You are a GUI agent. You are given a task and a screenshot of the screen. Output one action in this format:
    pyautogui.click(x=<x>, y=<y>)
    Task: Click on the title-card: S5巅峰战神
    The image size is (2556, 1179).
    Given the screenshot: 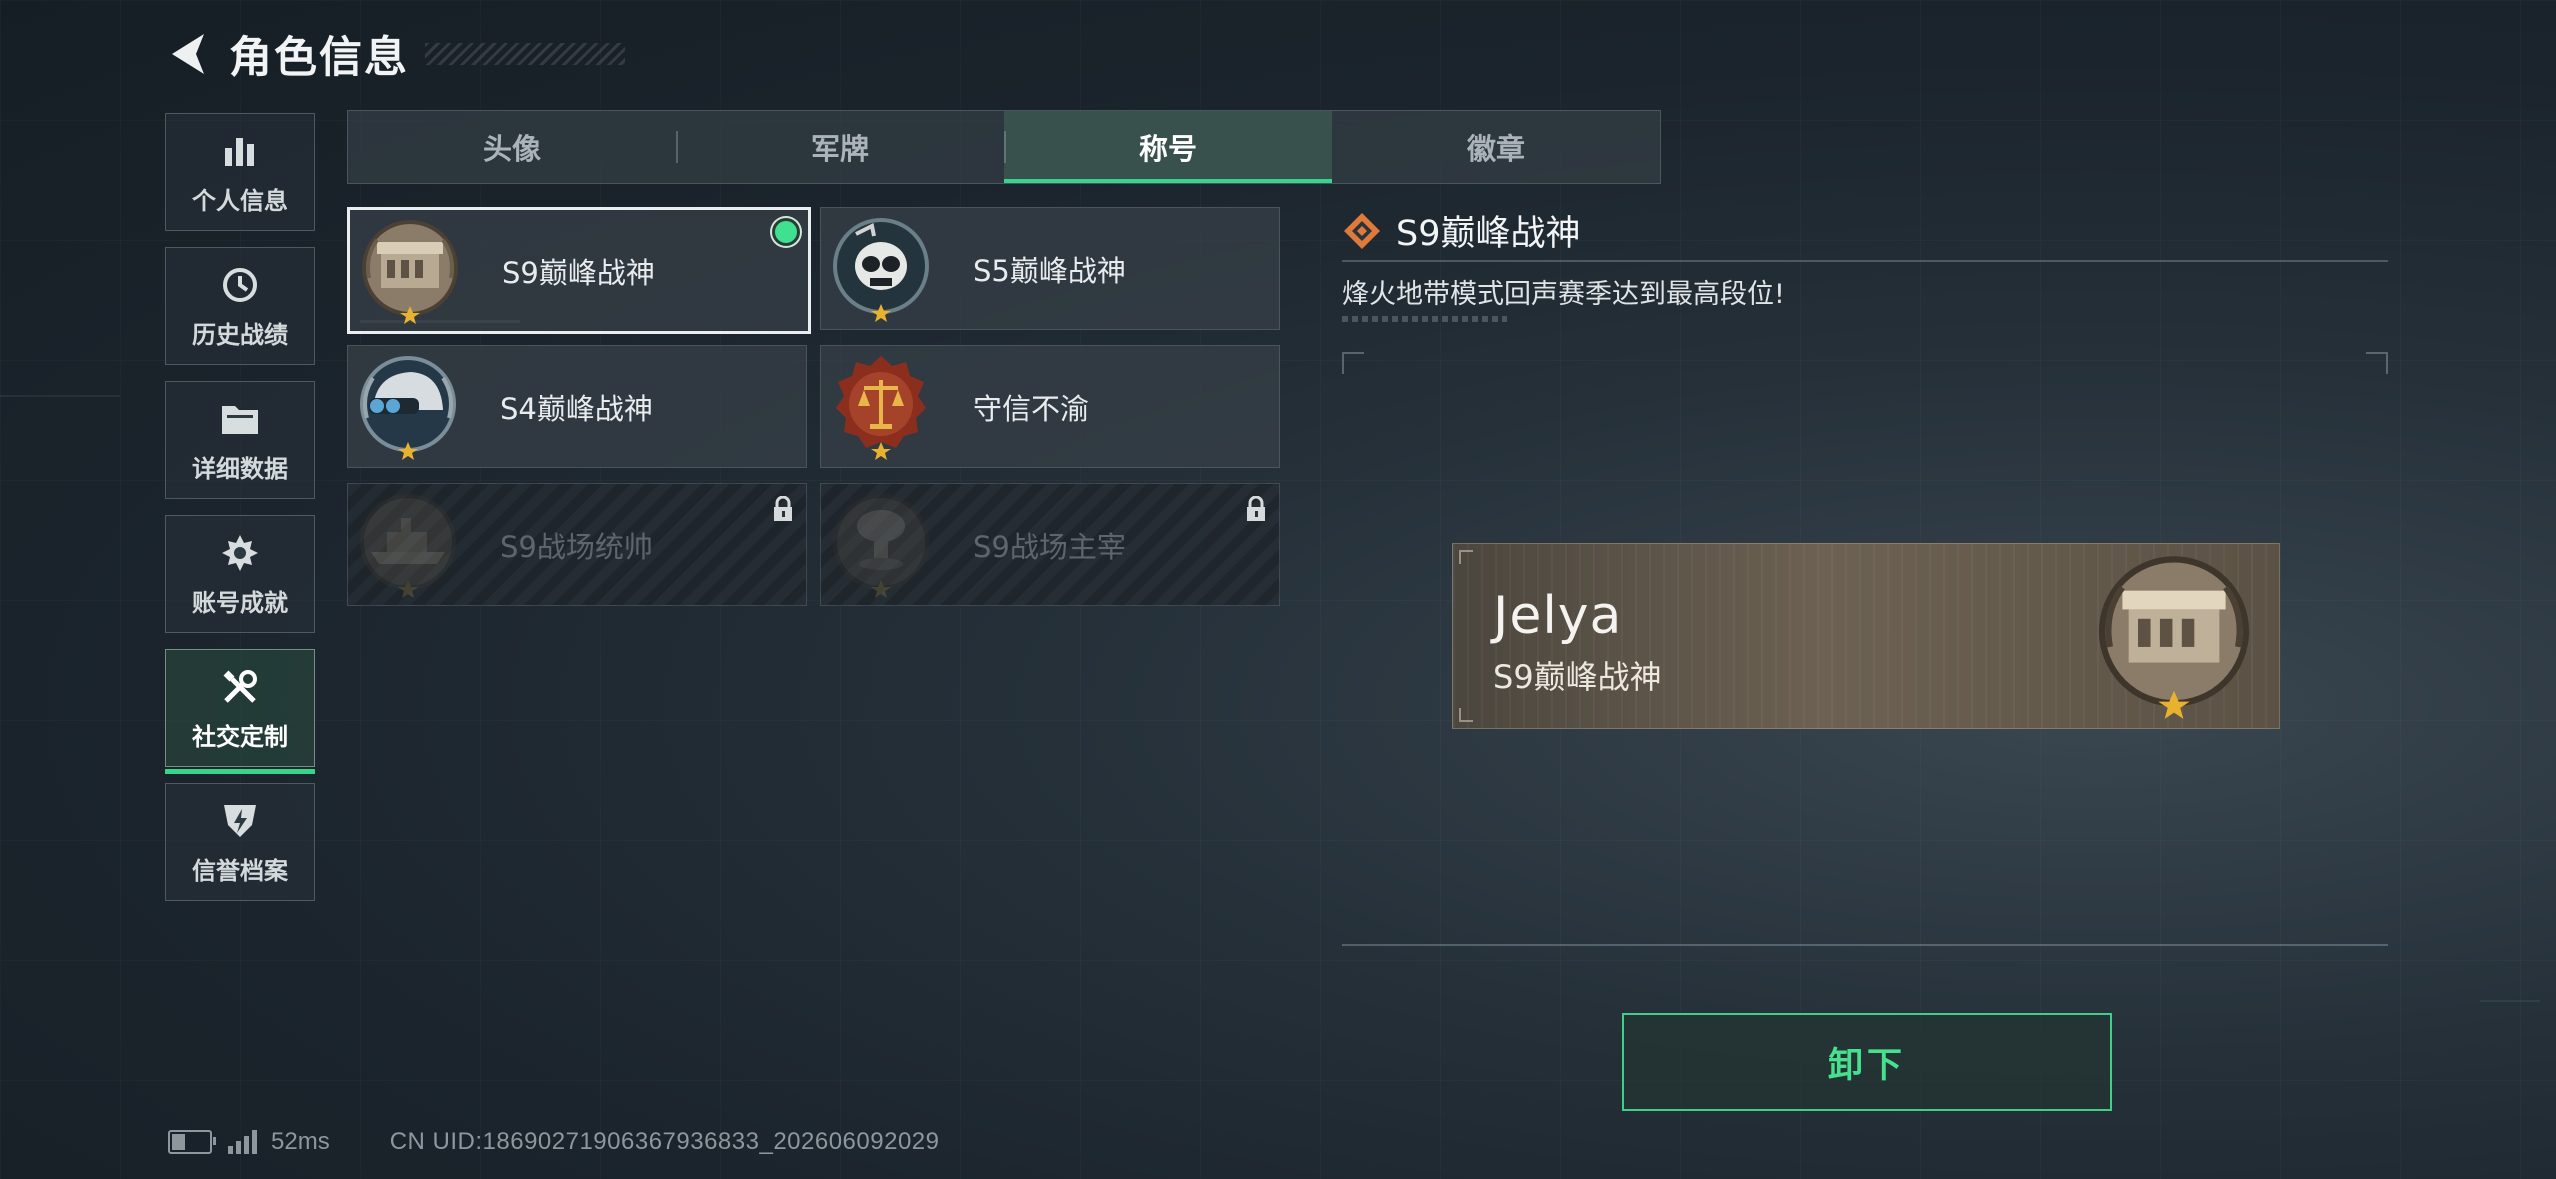 What is the action you would take?
    pyautogui.click(x=1050, y=268)
    